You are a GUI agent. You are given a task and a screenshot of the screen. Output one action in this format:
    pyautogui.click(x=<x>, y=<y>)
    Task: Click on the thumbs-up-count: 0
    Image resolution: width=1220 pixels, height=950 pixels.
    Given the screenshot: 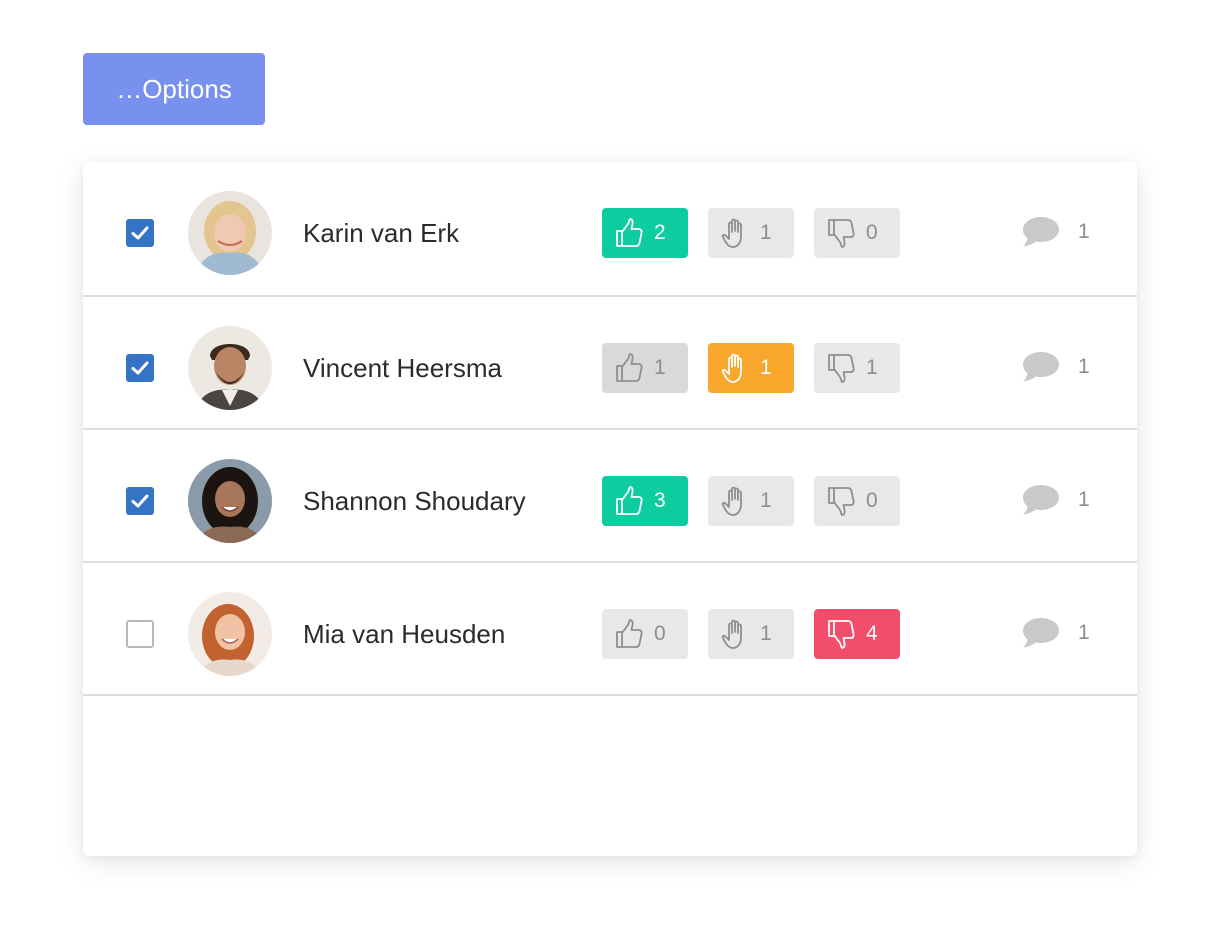 What is the action you would take?
    pyautogui.click(x=660, y=633)
    